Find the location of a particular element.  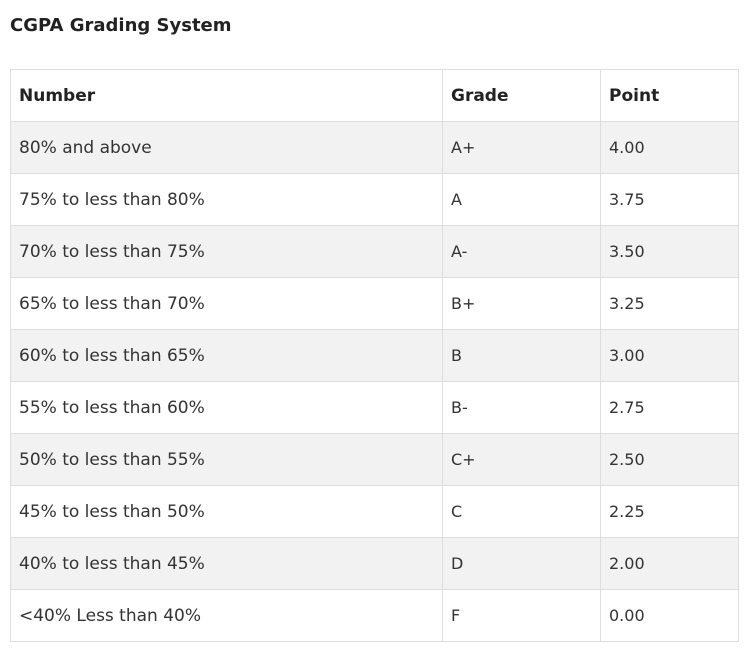

grade-cell: A is located at coordinates (521, 199).